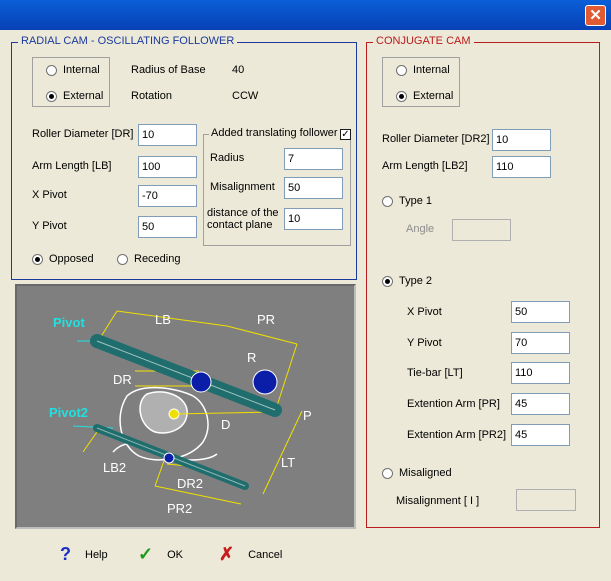 The height and width of the screenshot is (581, 611). I want to click on misalignment-i-input, so click(546, 500).